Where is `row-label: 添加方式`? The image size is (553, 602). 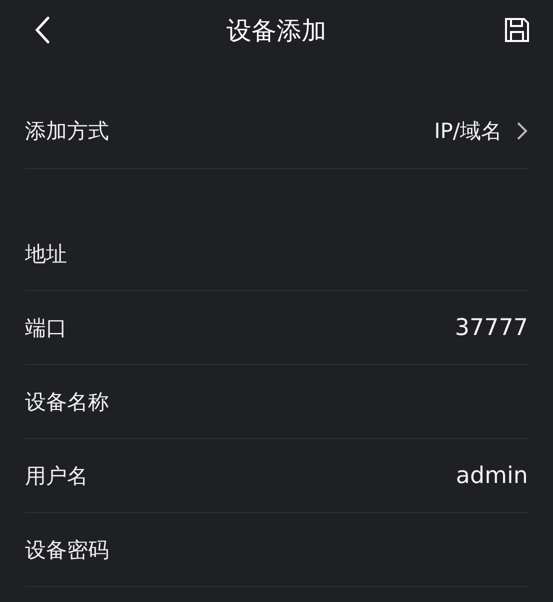 row-label: 添加方式 is located at coordinates (67, 131).